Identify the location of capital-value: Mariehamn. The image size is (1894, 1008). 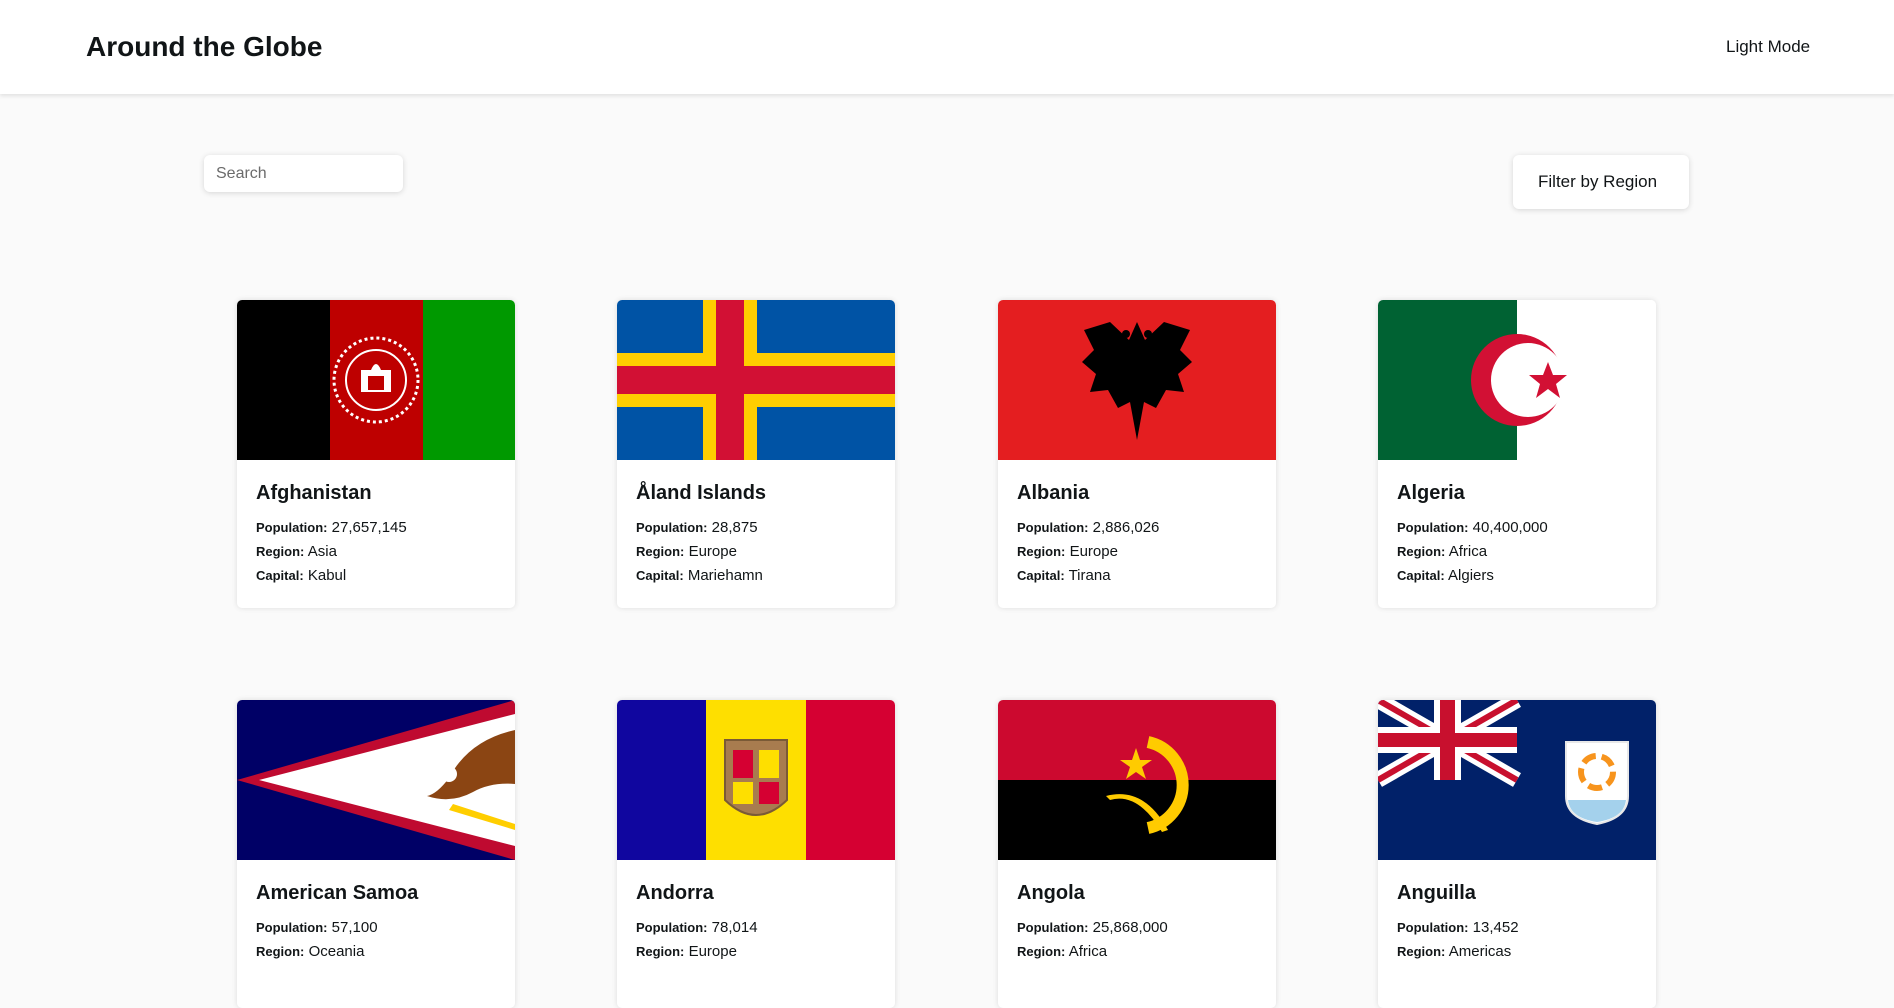
(725, 575).